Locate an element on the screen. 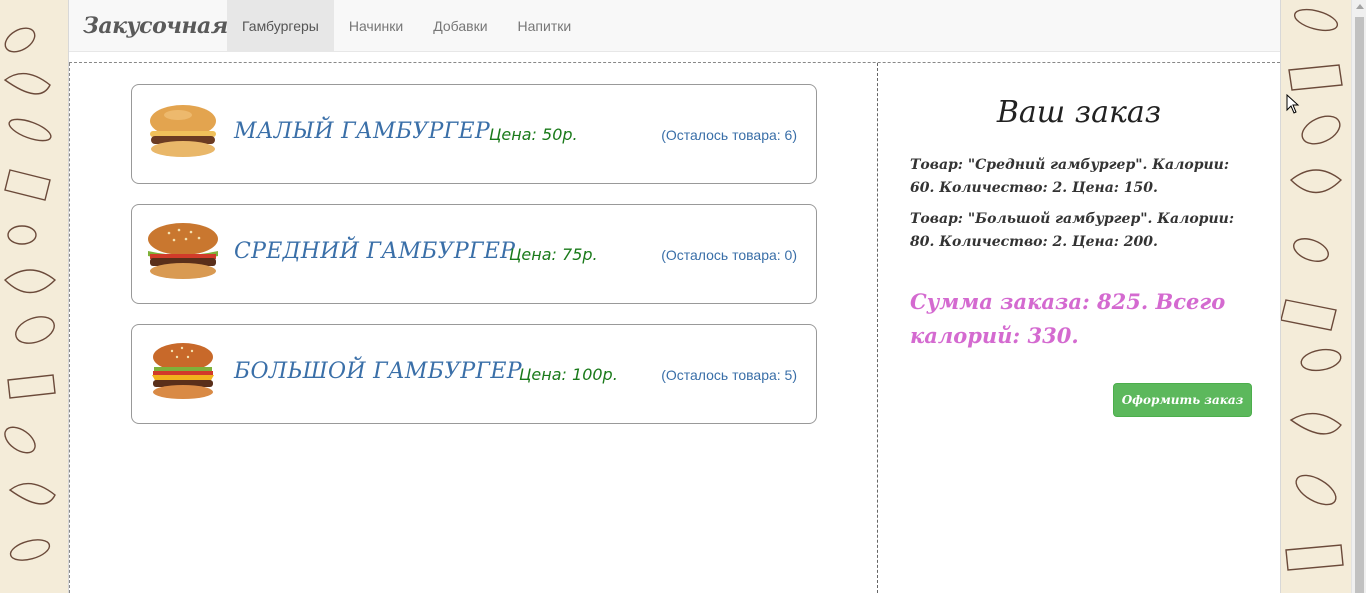  product-price: Цена: 75р. is located at coordinates (553, 254).